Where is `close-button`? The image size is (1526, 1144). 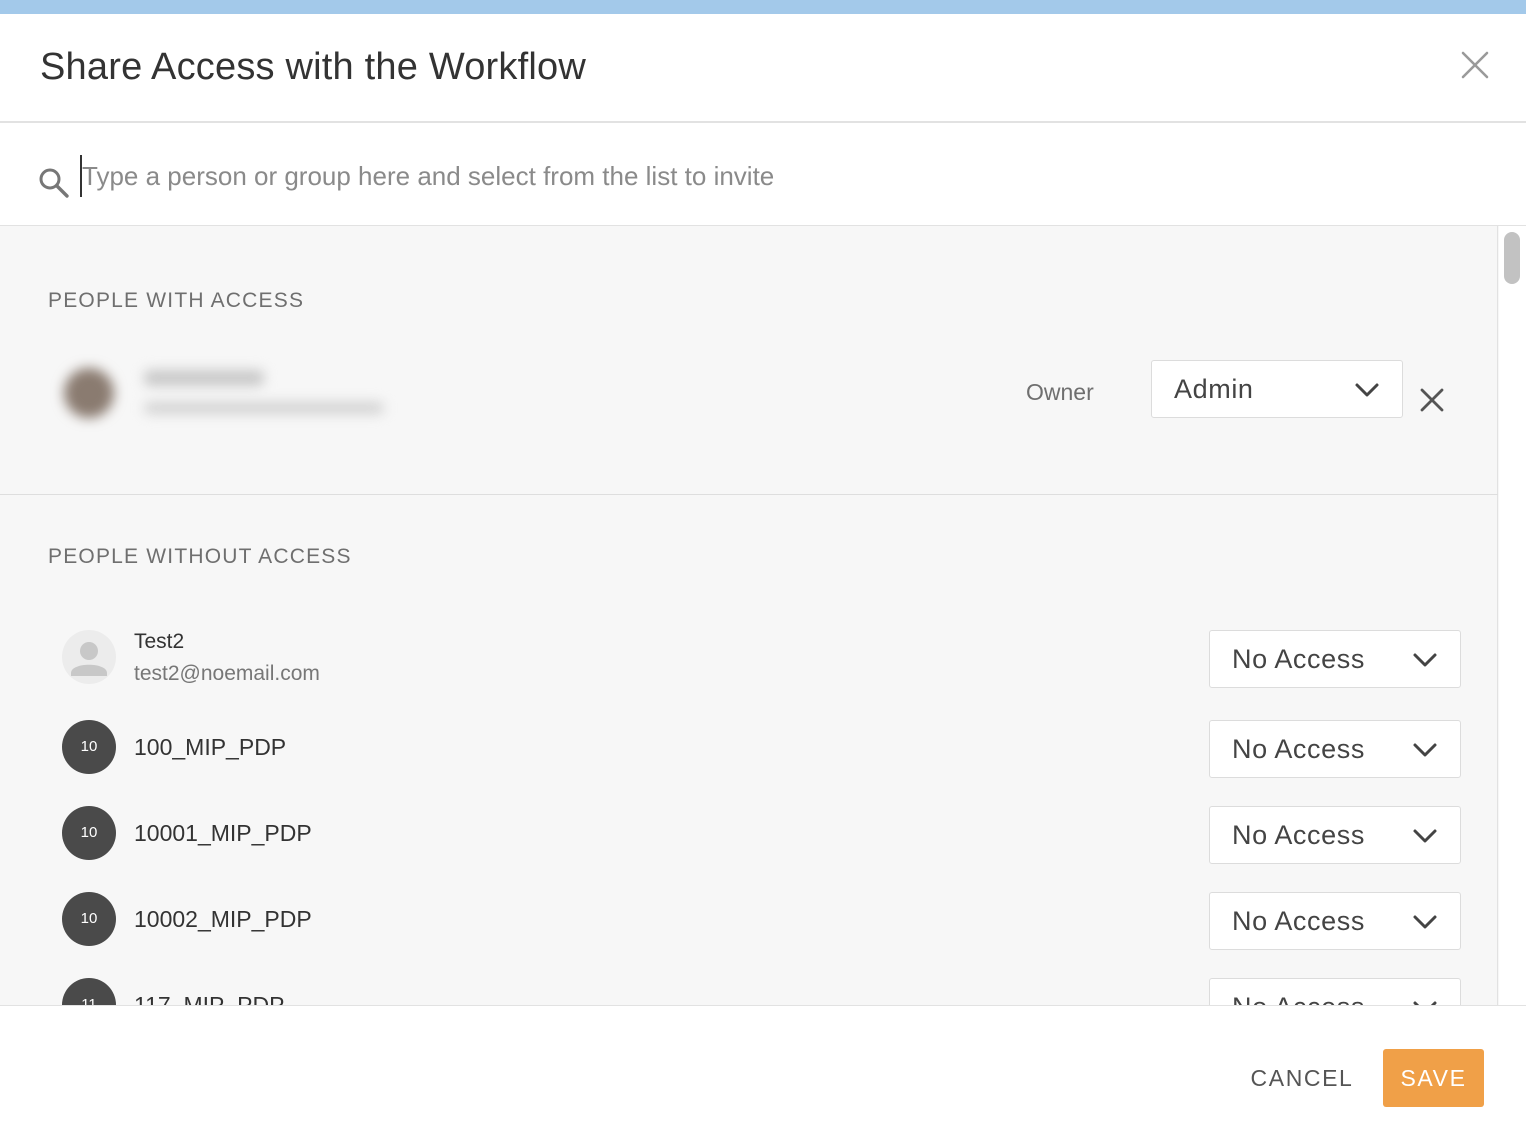 close-button is located at coordinates (1475, 65).